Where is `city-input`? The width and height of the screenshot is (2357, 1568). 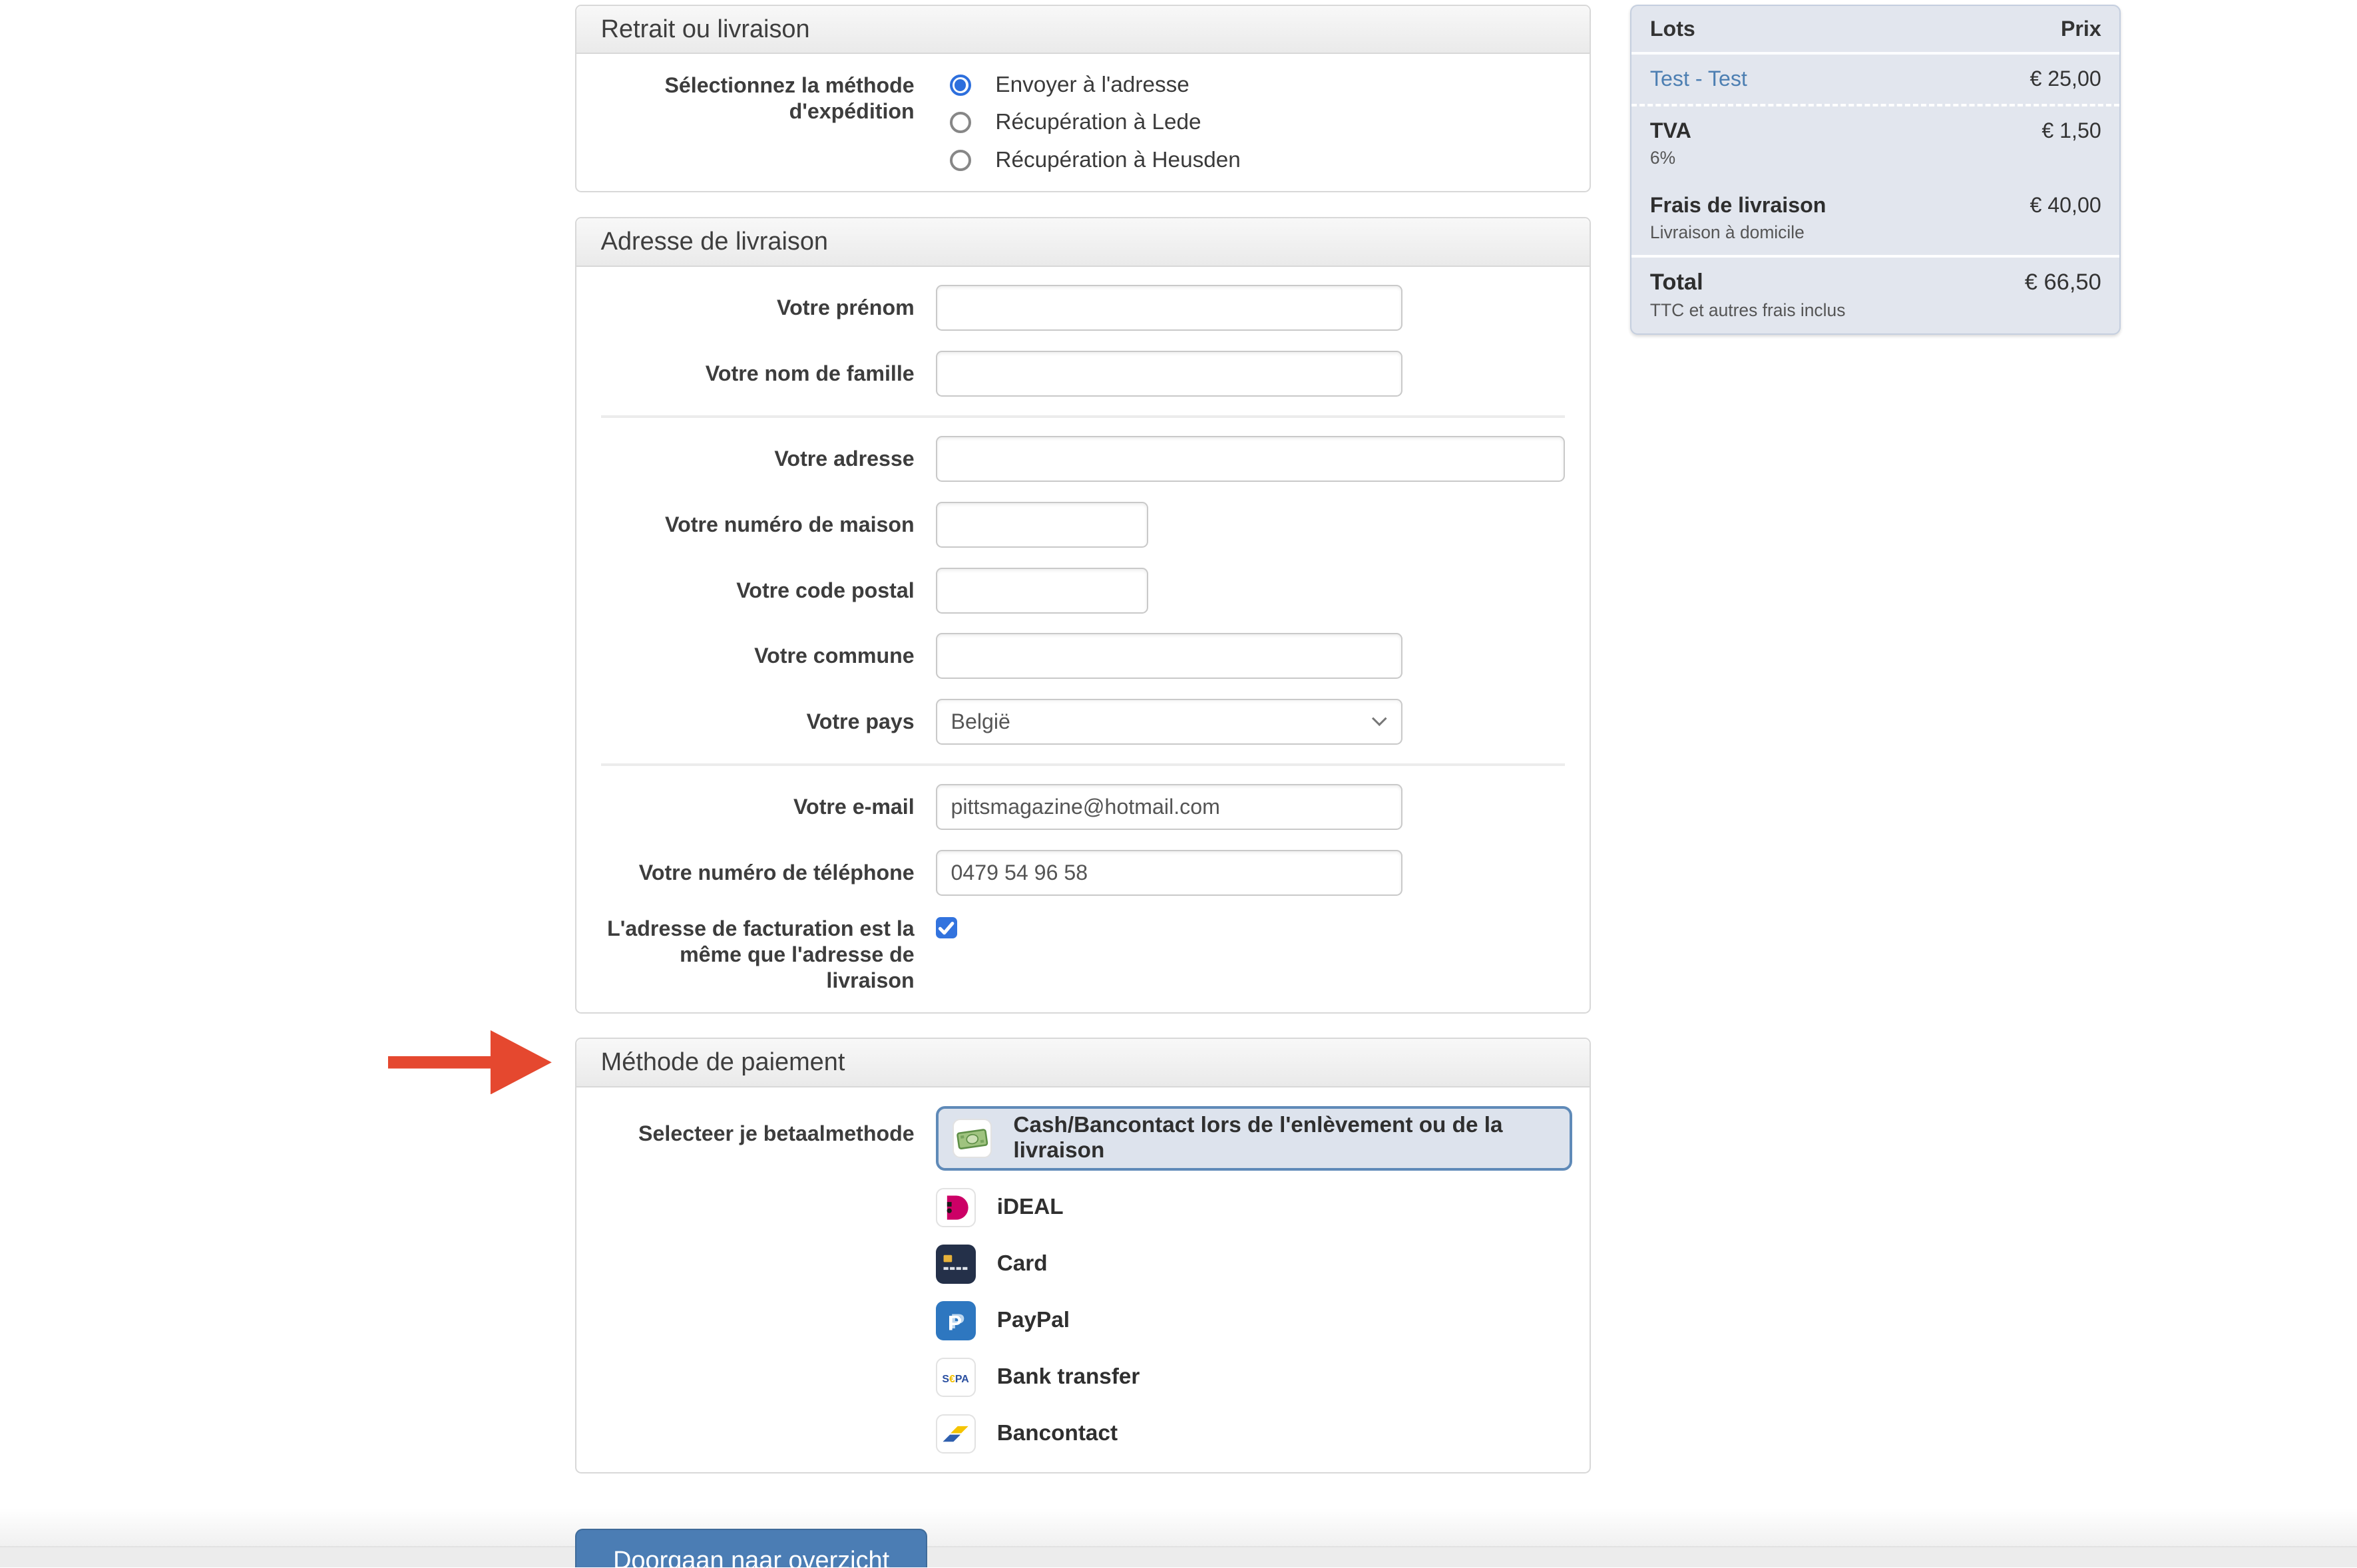
city-input is located at coordinates (1168, 656).